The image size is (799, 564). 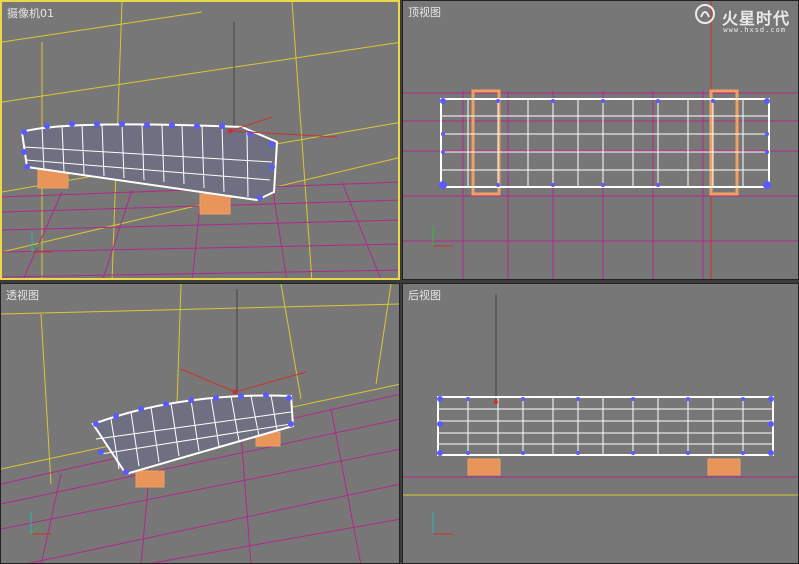 What do you see at coordinates (604, 467) in the screenshot?
I see `cushions-back` at bounding box center [604, 467].